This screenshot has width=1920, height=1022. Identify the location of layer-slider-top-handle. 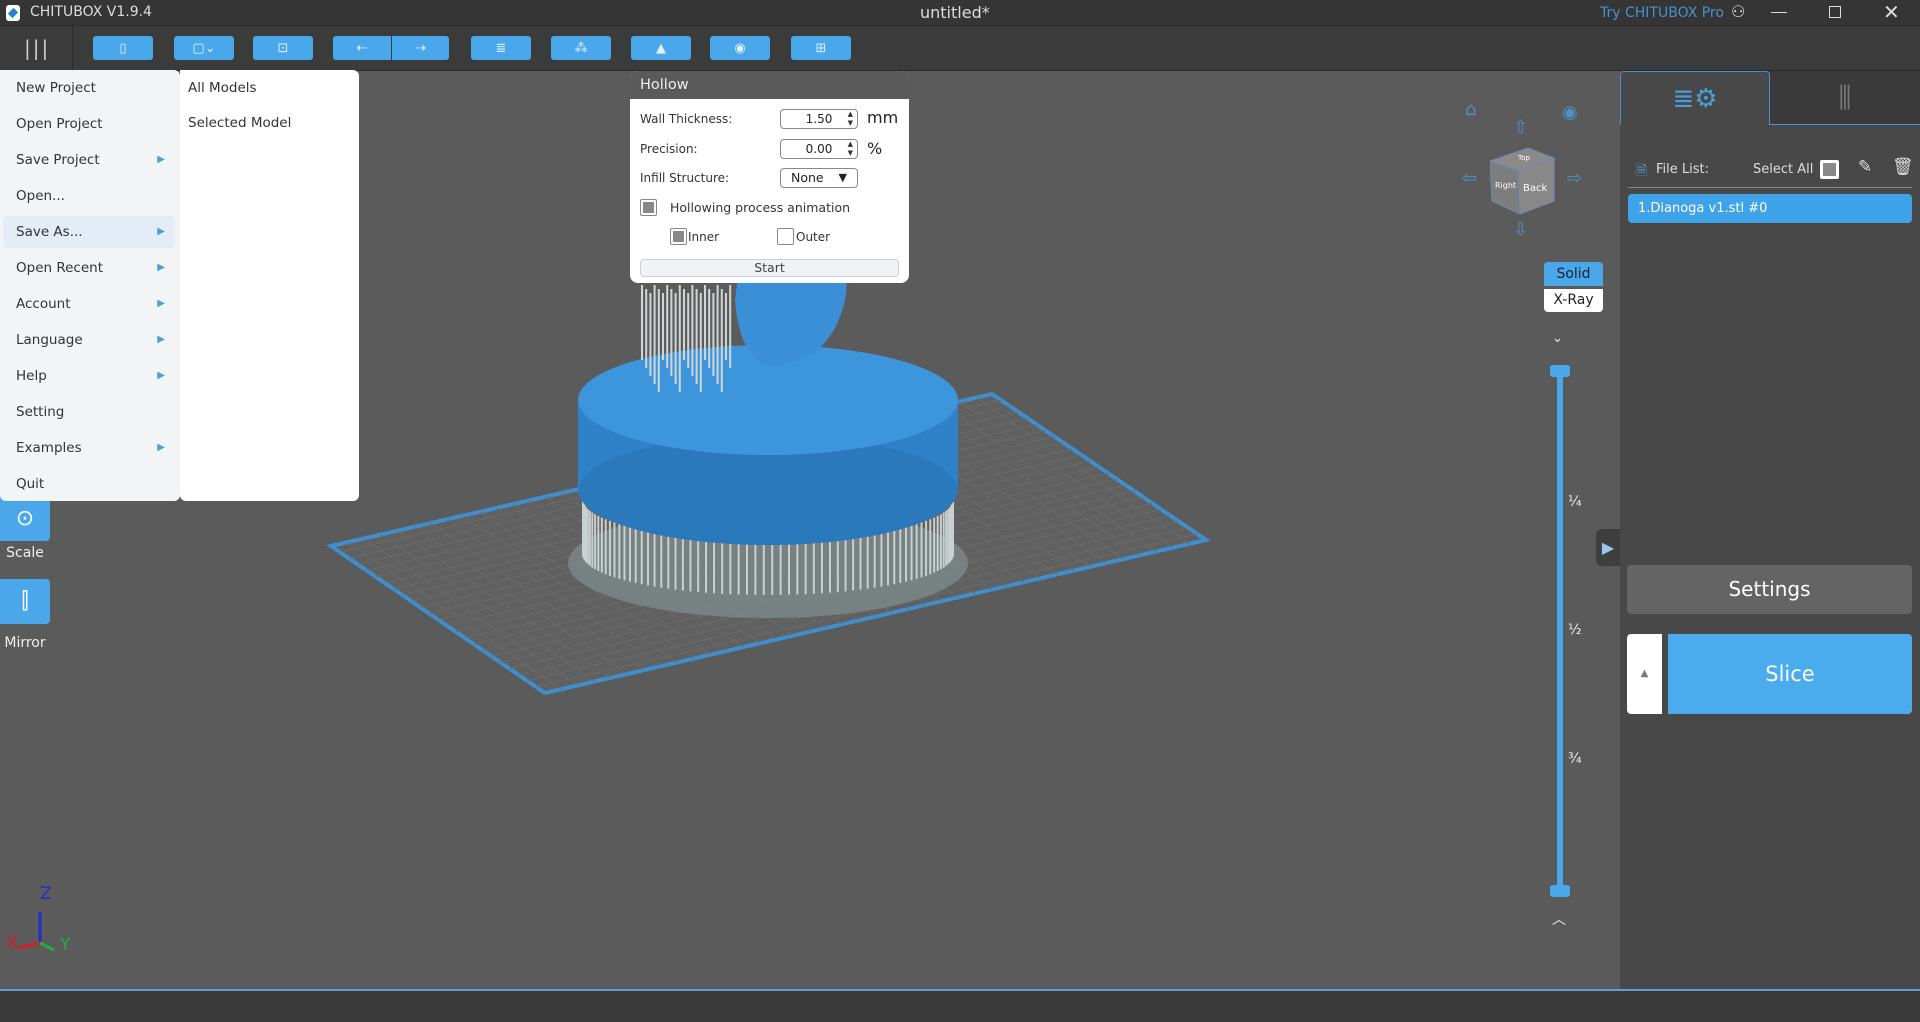
(1560, 371).